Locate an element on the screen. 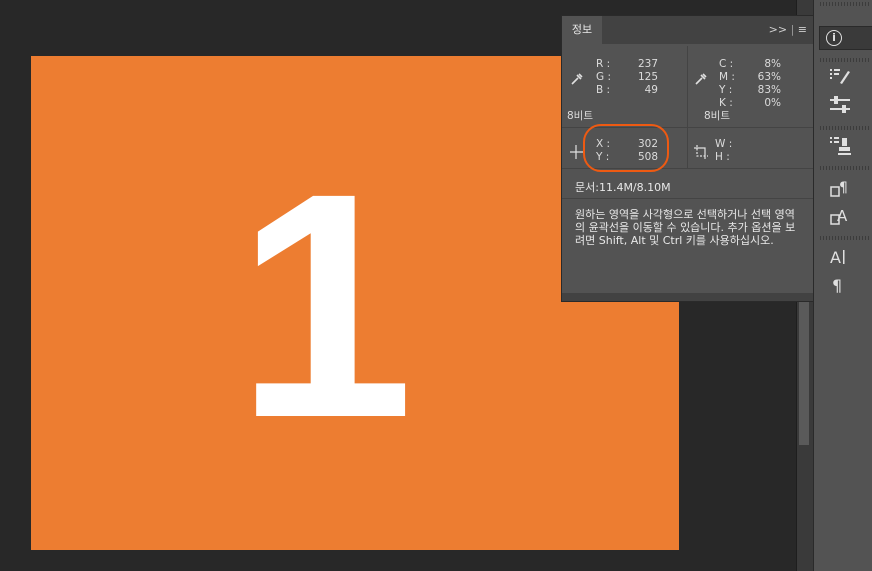 This screenshot has width=872, height=571. row-divider is located at coordinates (687, 198).